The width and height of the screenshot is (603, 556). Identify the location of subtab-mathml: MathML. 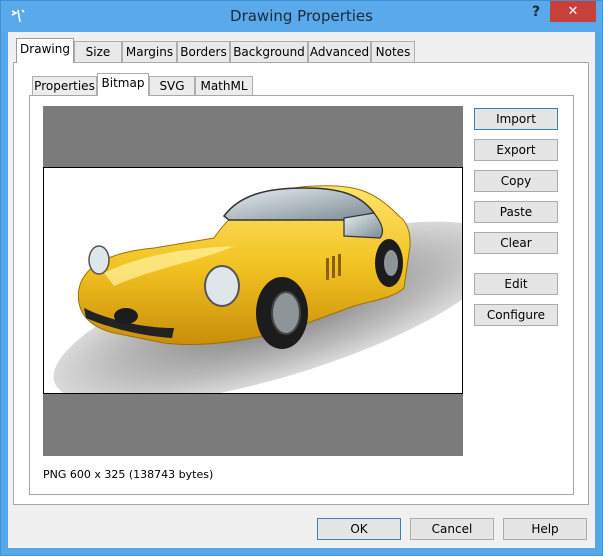
(224, 86).